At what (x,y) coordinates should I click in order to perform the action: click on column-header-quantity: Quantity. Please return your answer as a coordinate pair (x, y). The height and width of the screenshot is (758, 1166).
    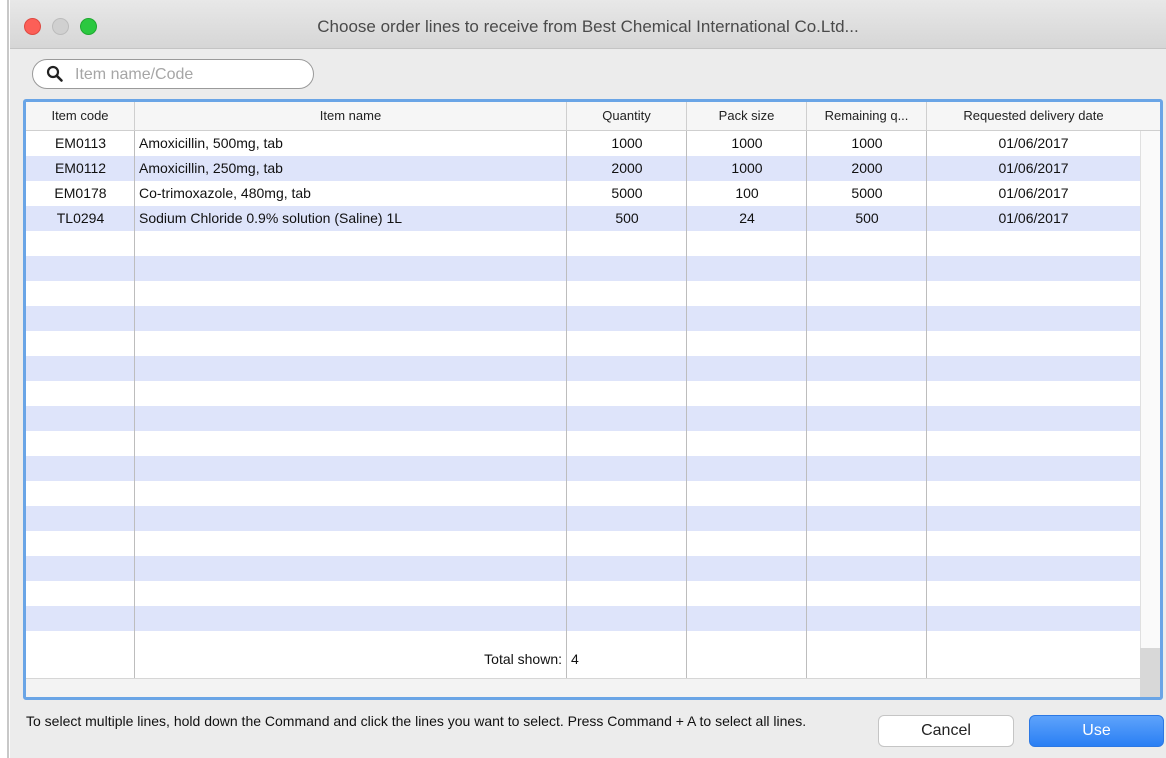
    Looking at the image, I should click on (627, 116).